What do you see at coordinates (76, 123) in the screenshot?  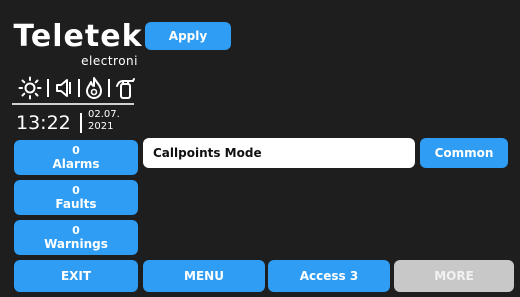 I see `clock: 13:22 02.07. 2021` at bounding box center [76, 123].